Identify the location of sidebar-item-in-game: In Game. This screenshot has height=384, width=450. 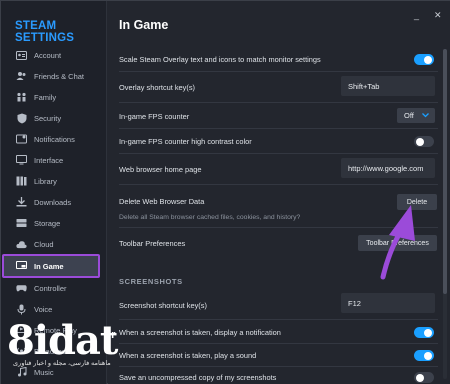
(51, 266).